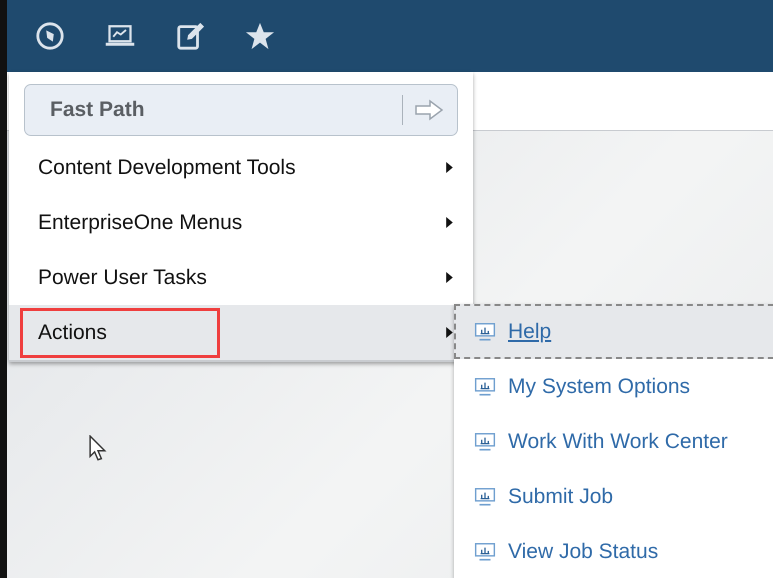  I want to click on menu-item-label: EnterpriseOne Menus, so click(140, 223).